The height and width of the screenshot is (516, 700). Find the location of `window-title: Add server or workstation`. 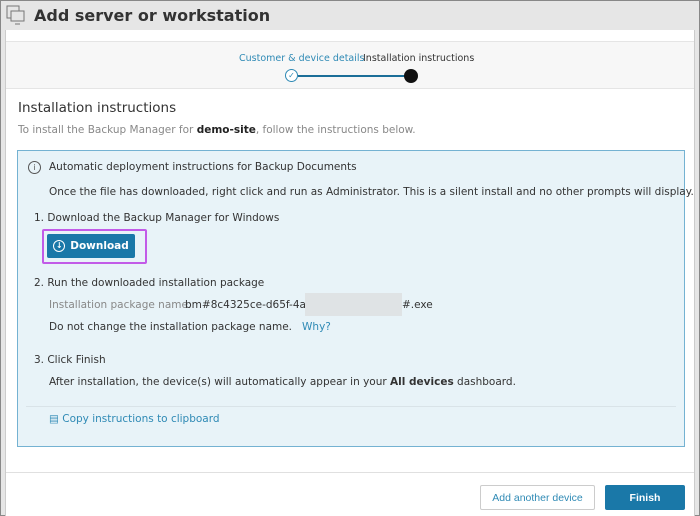

window-title: Add server or workstation is located at coordinates (152, 15).